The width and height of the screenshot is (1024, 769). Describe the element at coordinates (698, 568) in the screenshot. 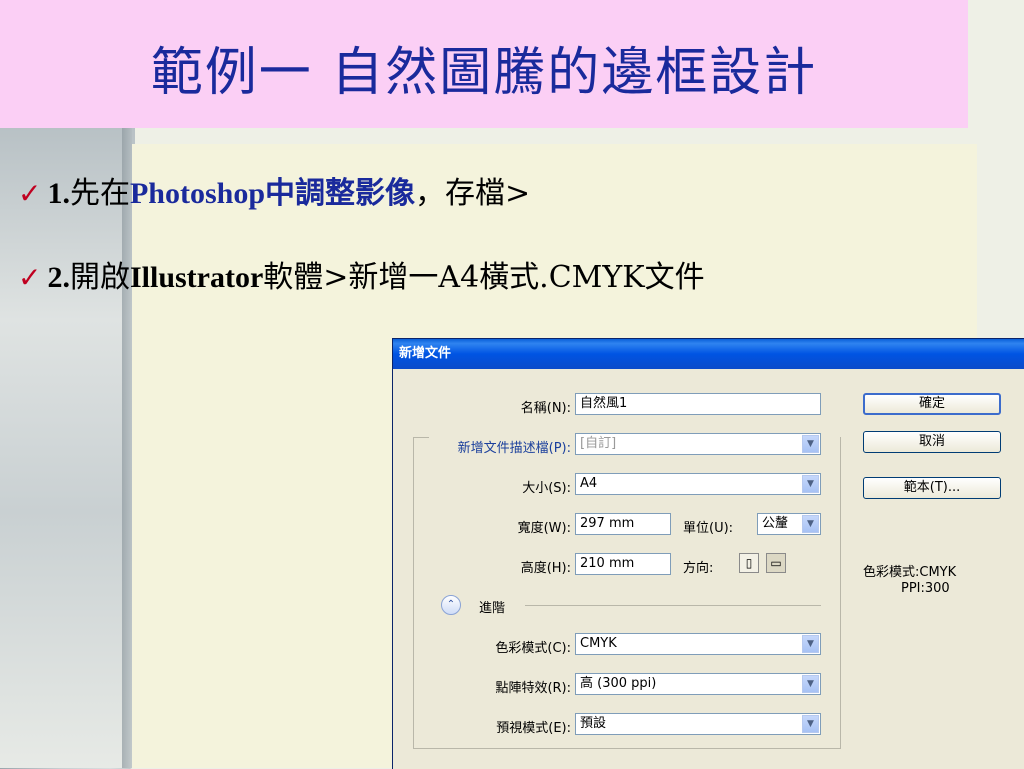

I see `orientation-label: 方向:` at that location.